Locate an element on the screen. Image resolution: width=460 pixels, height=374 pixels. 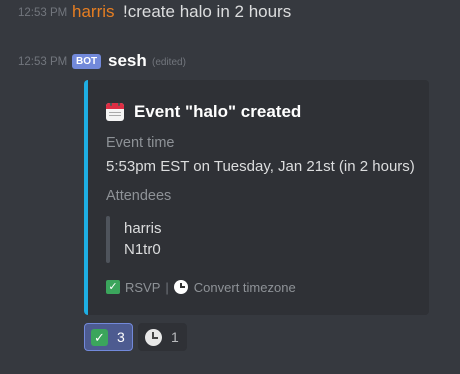
edited-label: (edited) is located at coordinates (169, 62).